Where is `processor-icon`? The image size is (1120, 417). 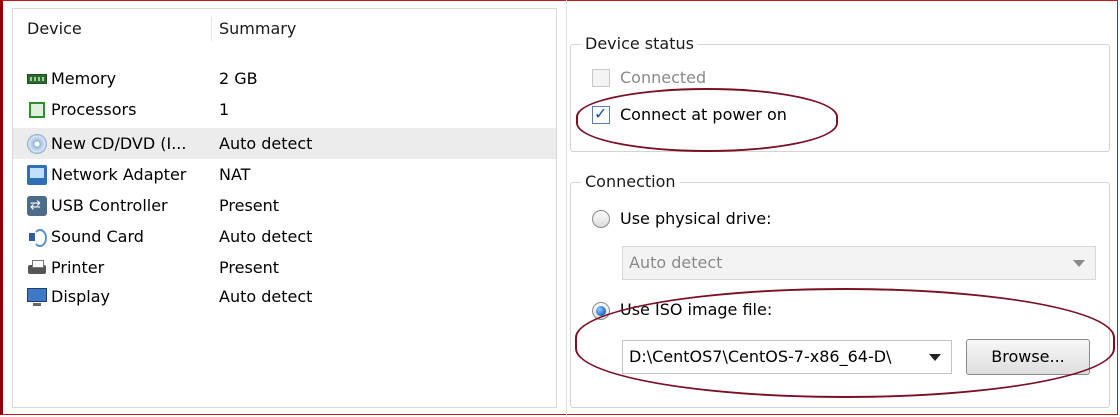
processor-icon is located at coordinates (37, 110).